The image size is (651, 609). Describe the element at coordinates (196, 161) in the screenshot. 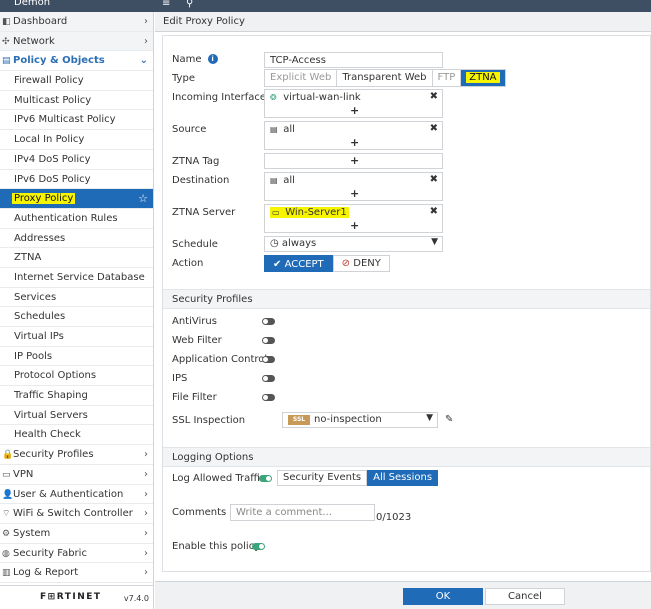

I see `ztna-tag-label: ZTNA Tag` at that location.